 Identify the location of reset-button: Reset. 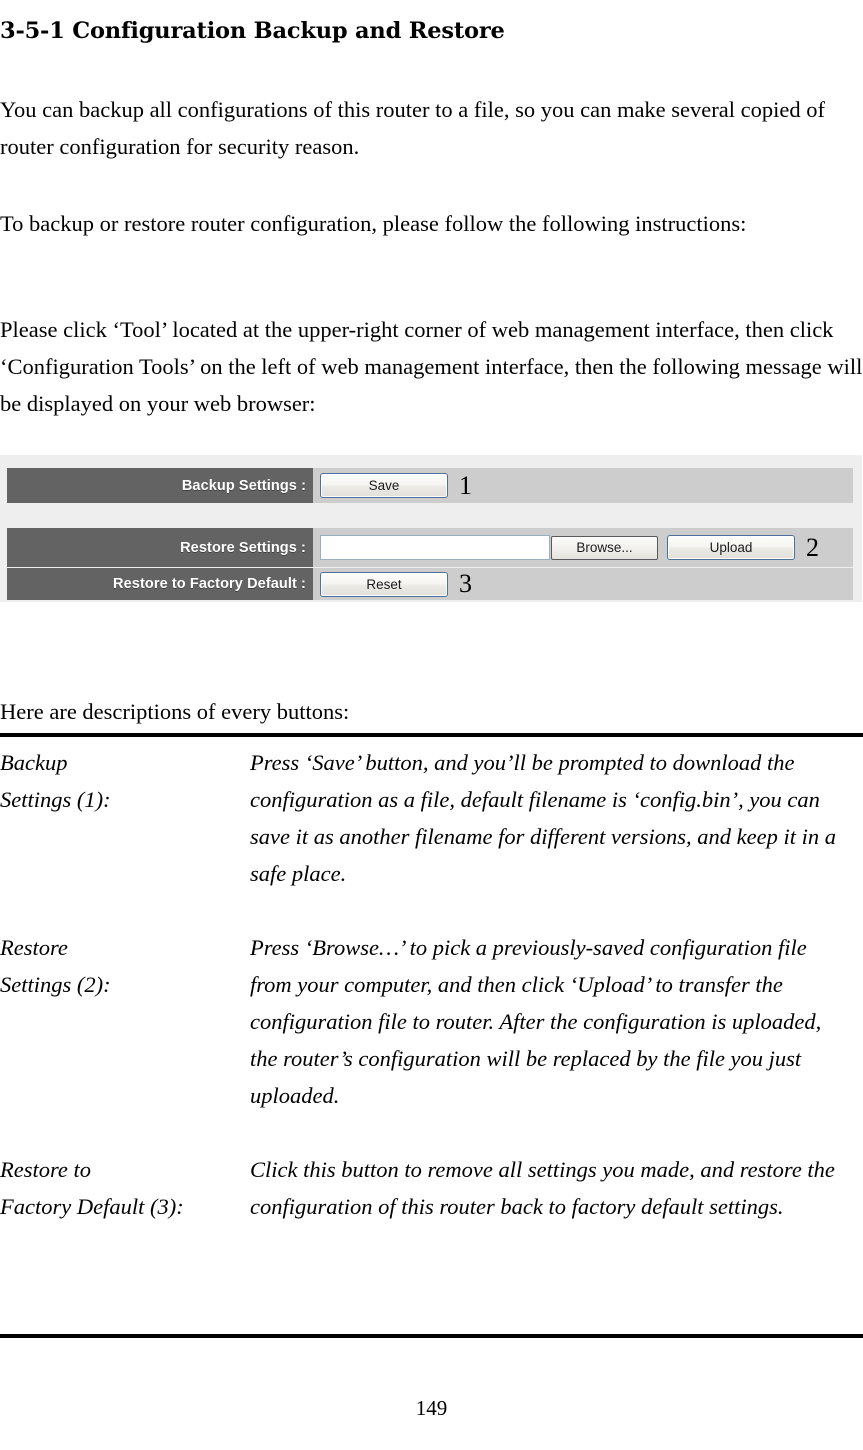
(384, 584).